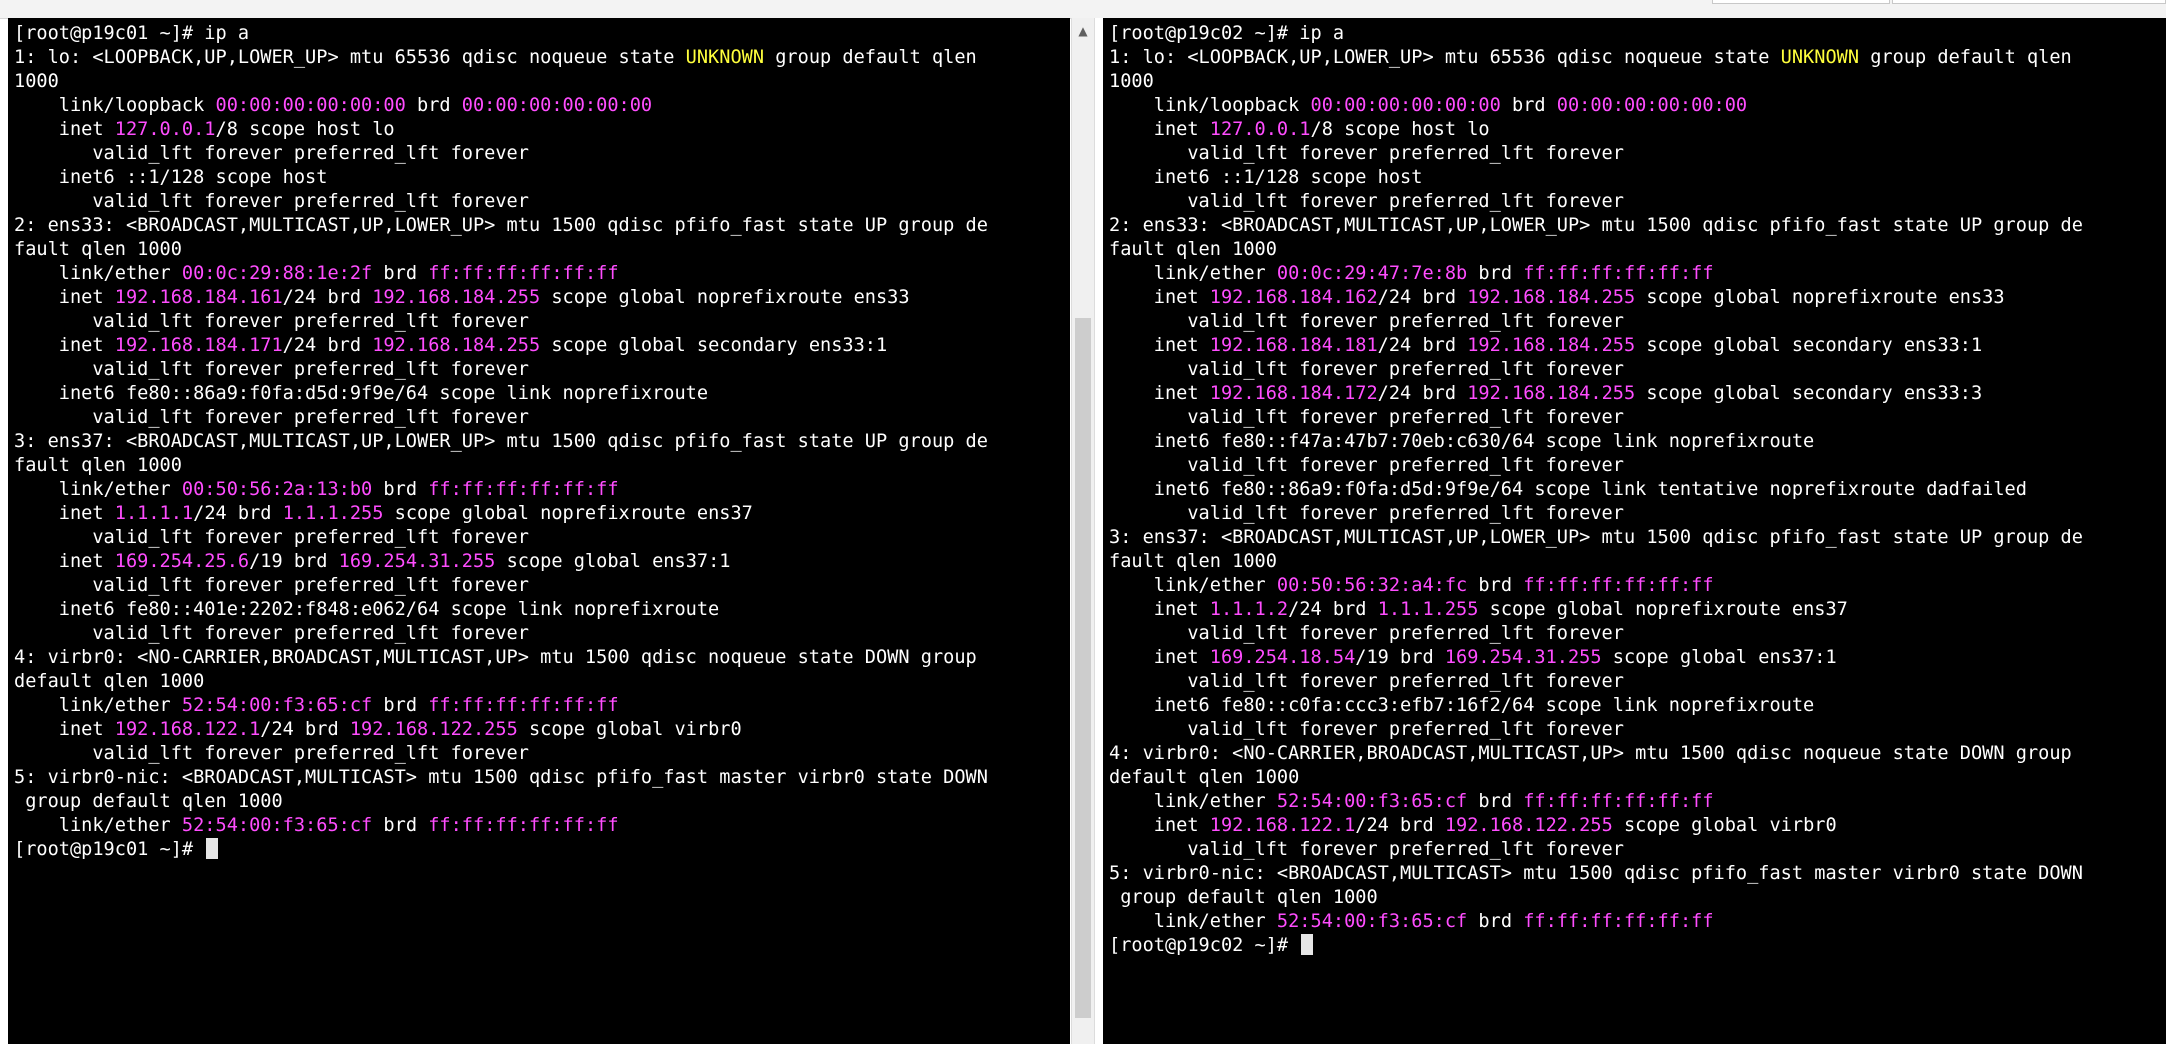  I want to click on terminal-line: inet 127.0.0.1/8 scope host lo, so click(1637, 130).